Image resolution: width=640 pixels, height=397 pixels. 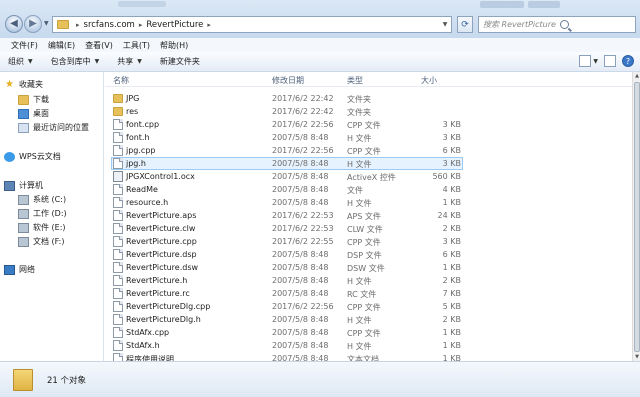 I want to click on column-header-modified: 修改日期, so click(x=288, y=80).